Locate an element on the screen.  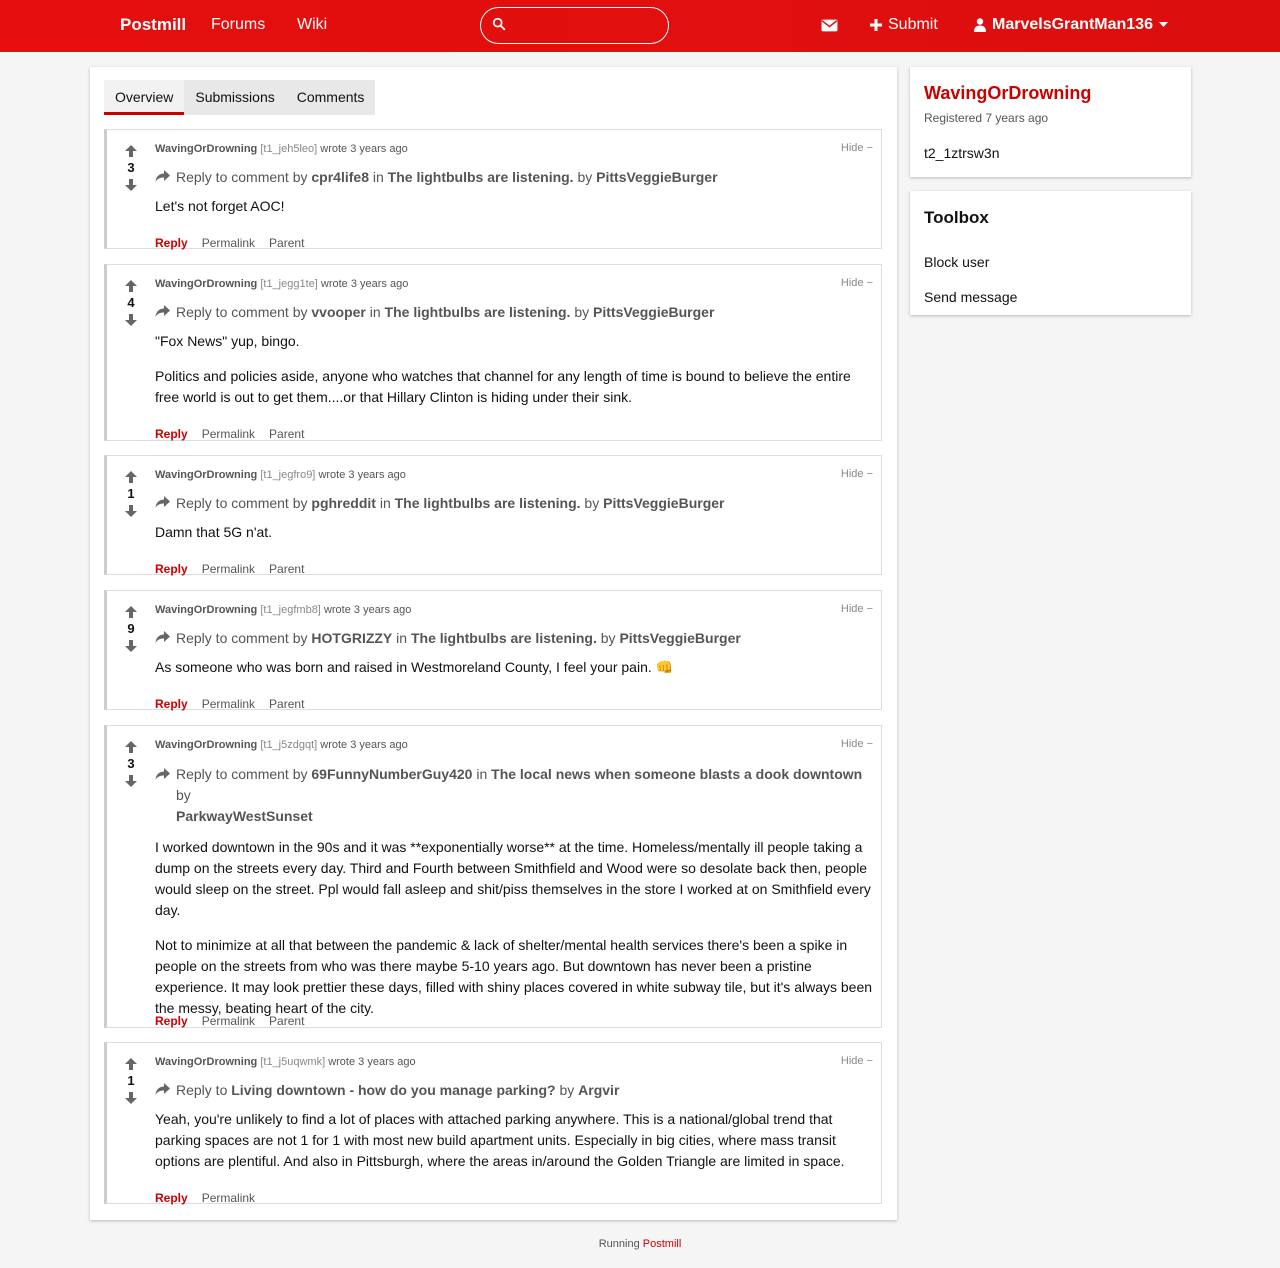
parent-user-link: HOTGRIZZY is located at coordinates (351, 638).